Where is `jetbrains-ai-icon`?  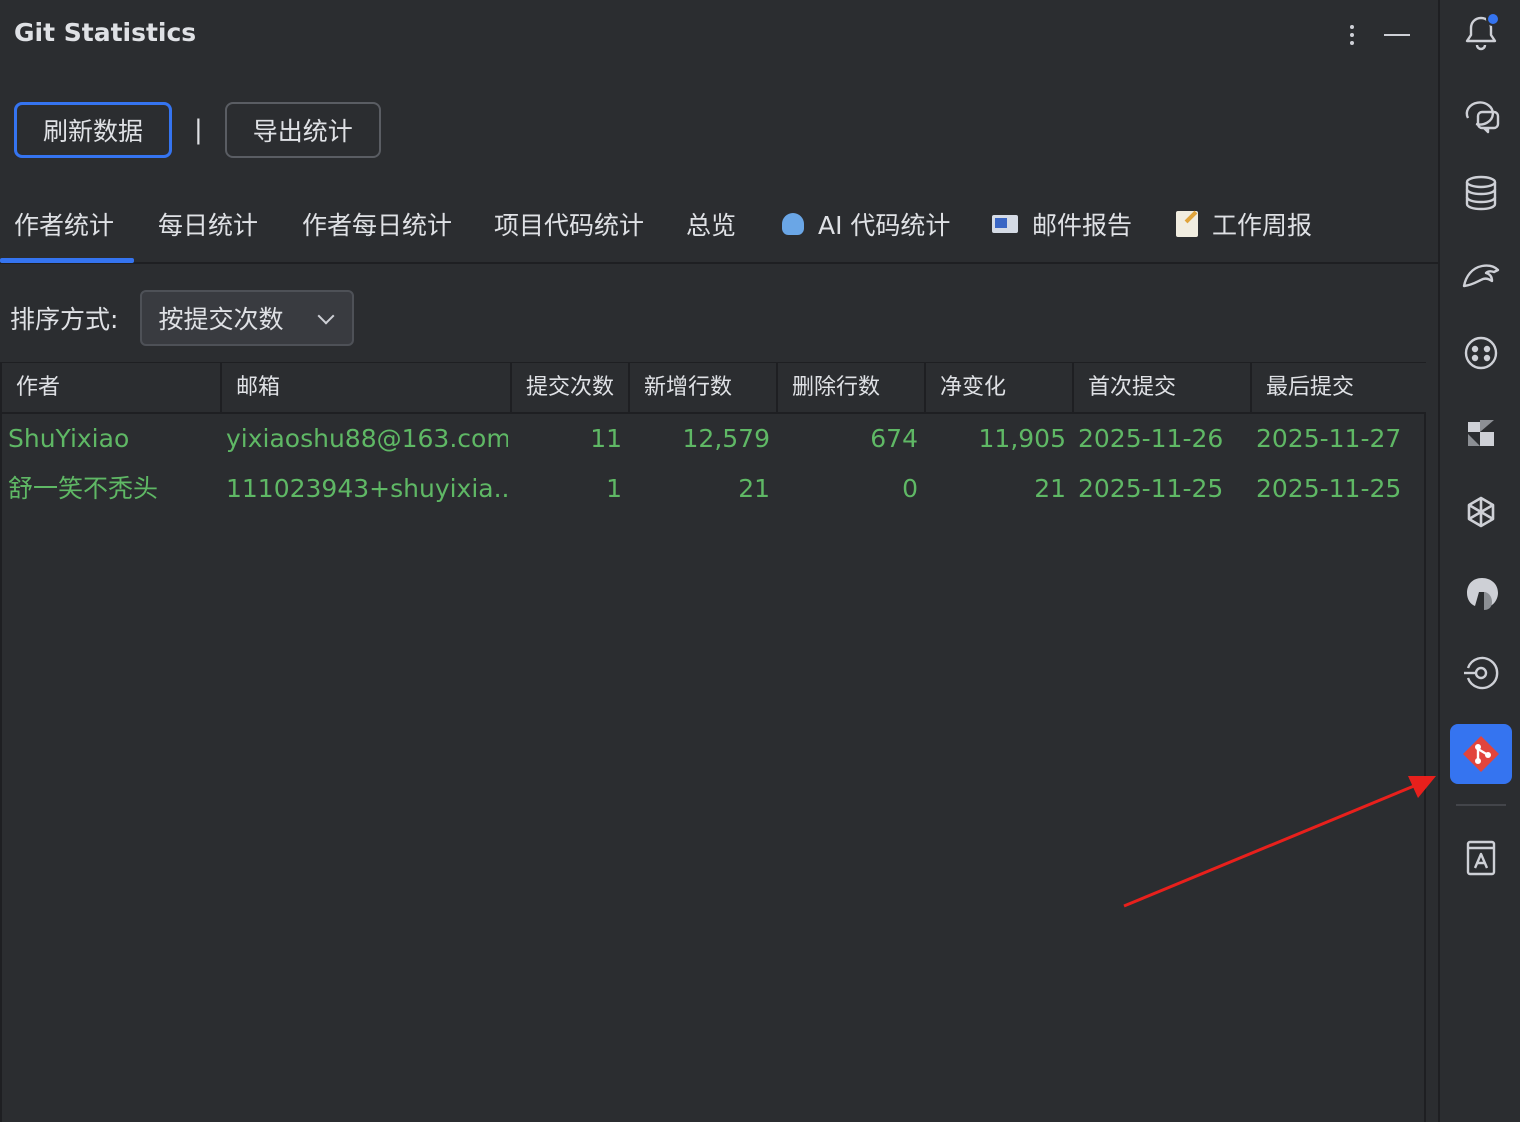 jetbrains-ai-icon is located at coordinates (1481, 433).